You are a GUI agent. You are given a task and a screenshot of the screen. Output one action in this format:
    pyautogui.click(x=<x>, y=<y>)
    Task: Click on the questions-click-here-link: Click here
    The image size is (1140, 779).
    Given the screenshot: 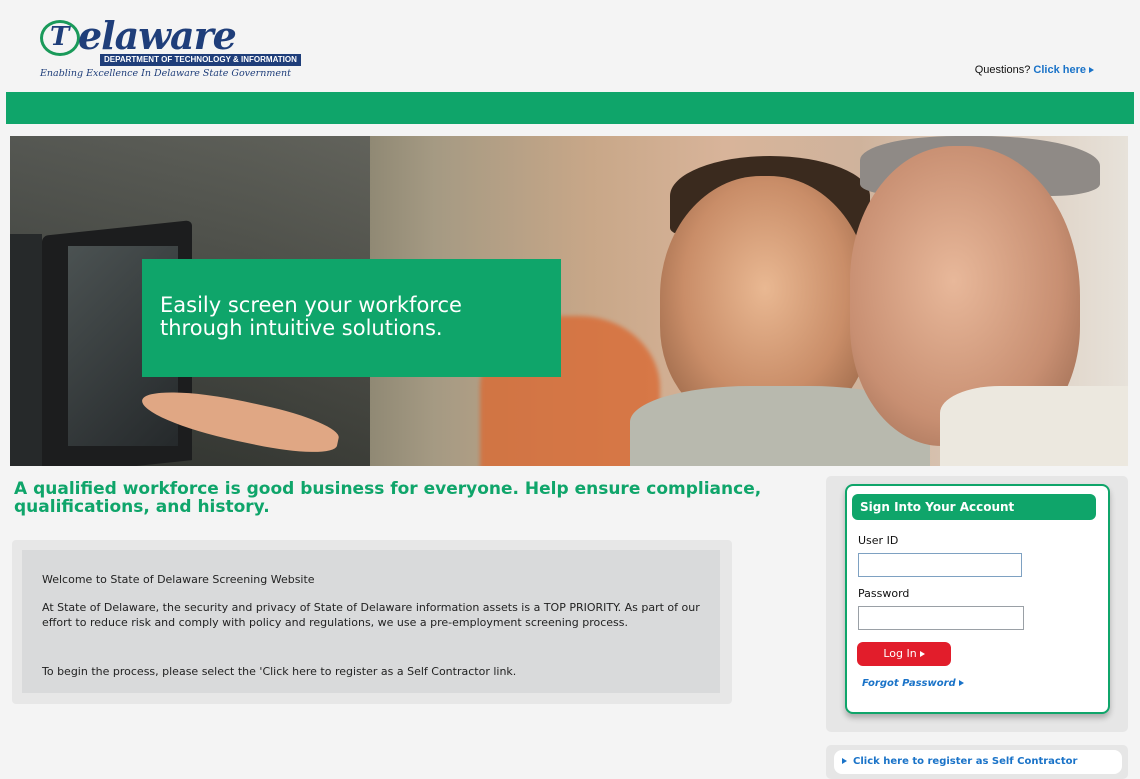 What is the action you would take?
    pyautogui.click(x=1063, y=70)
    